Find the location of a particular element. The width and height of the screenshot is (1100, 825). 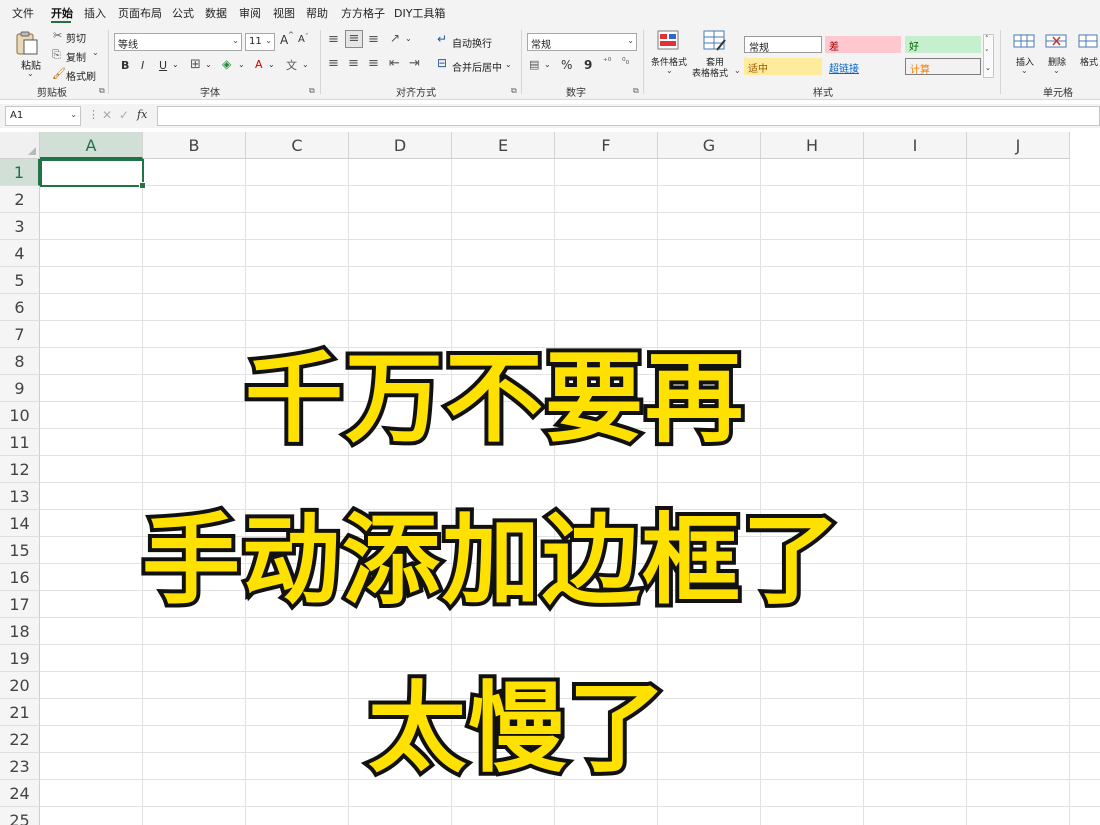

decrease-indent-icon: ⇤ is located at coordinates (394, 63).